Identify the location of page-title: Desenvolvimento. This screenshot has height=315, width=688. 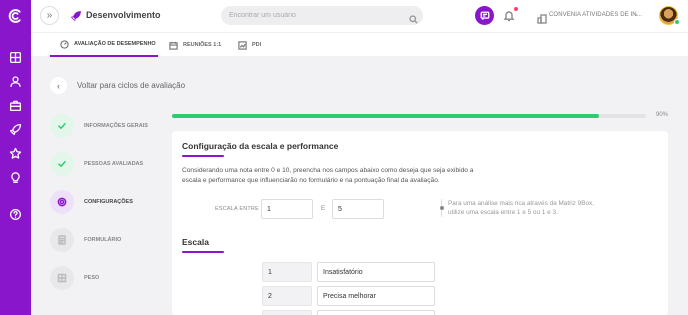
(123, 15).